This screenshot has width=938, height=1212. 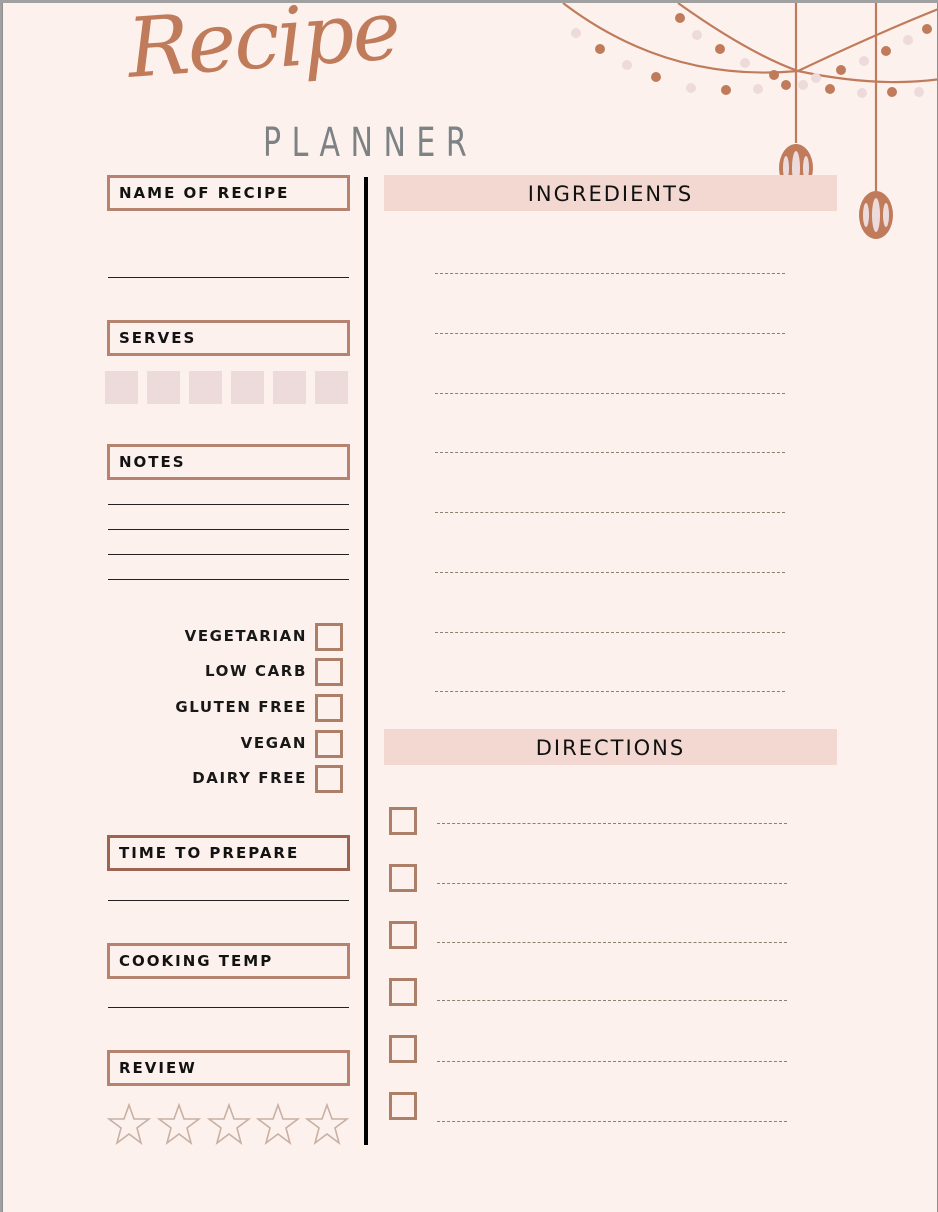 I want to click on title-script: Recipe, so click(x=263, y=50).